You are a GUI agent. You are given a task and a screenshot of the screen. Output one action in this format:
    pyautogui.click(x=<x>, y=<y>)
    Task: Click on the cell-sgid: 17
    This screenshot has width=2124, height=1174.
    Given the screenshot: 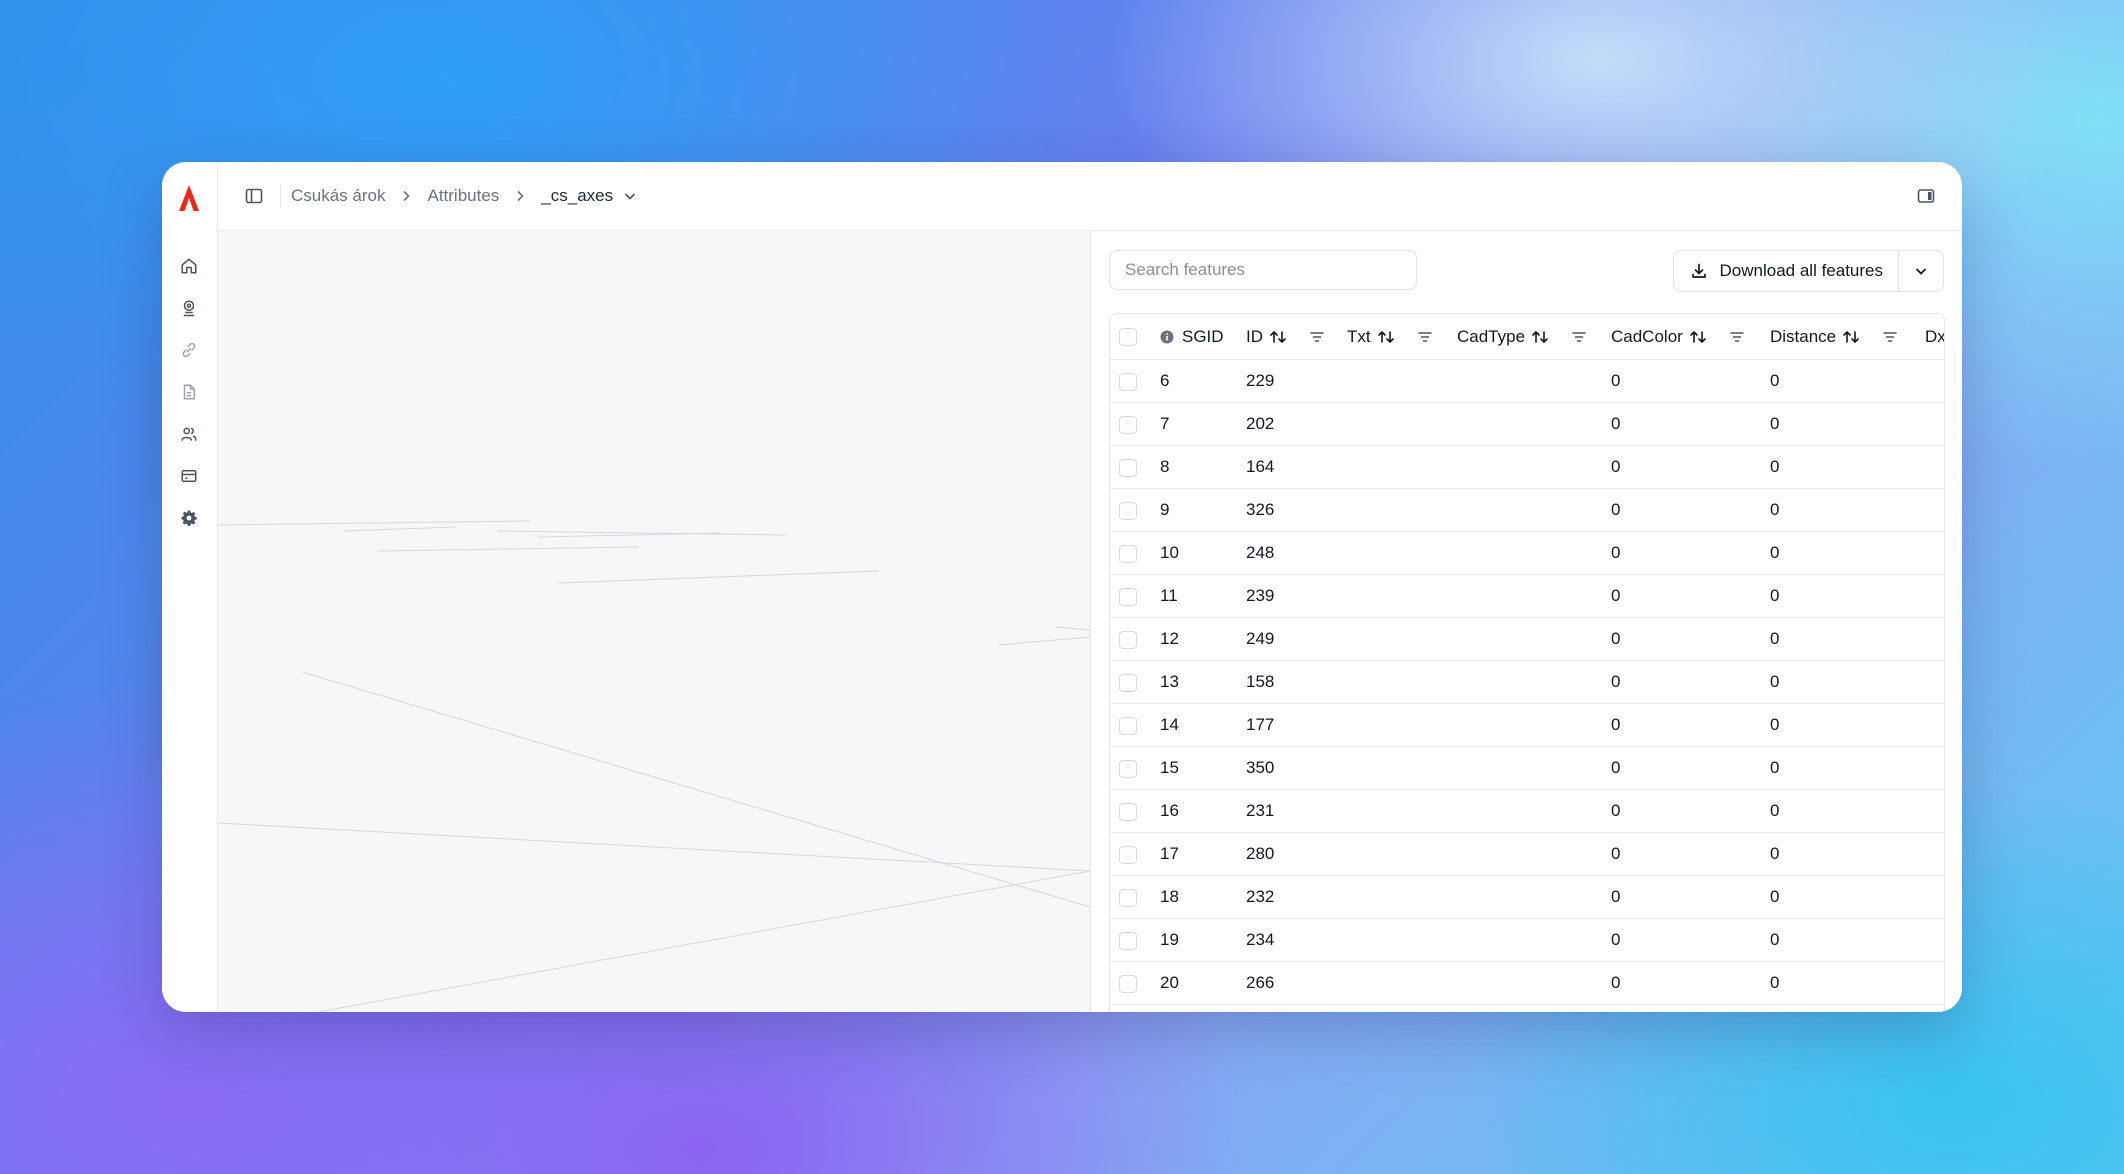 What is the action you would take?
    pyautogui.click(x=1203, y=854)
    